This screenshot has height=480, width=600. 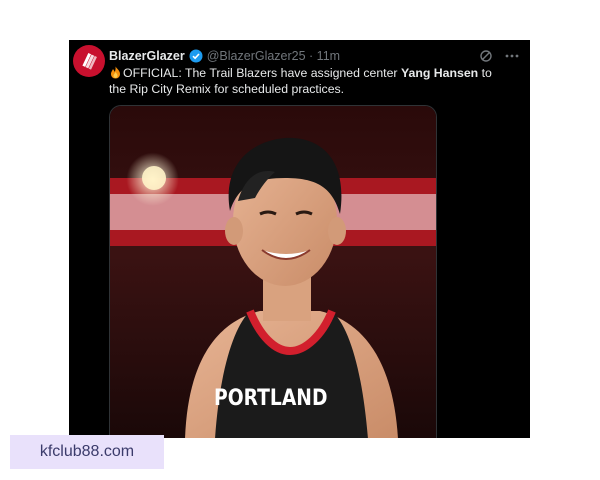 I want to click on grok-icon, so click(x=486, y=56).